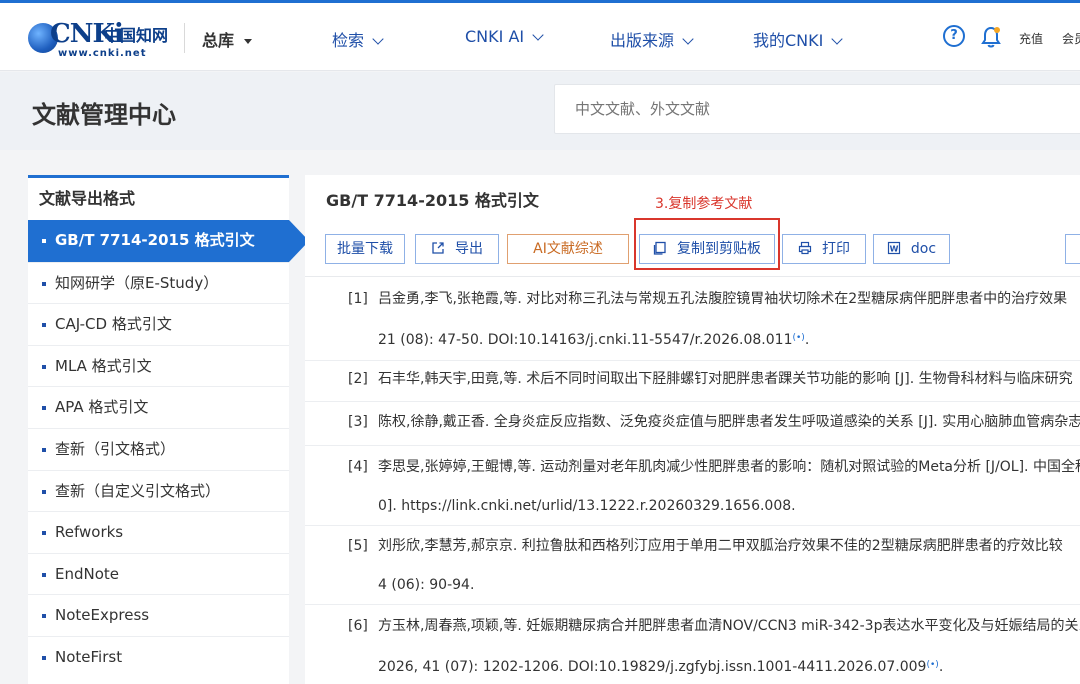  I want to click on sidebar-item-notefirst: NoteFirst, so click(158, 656).